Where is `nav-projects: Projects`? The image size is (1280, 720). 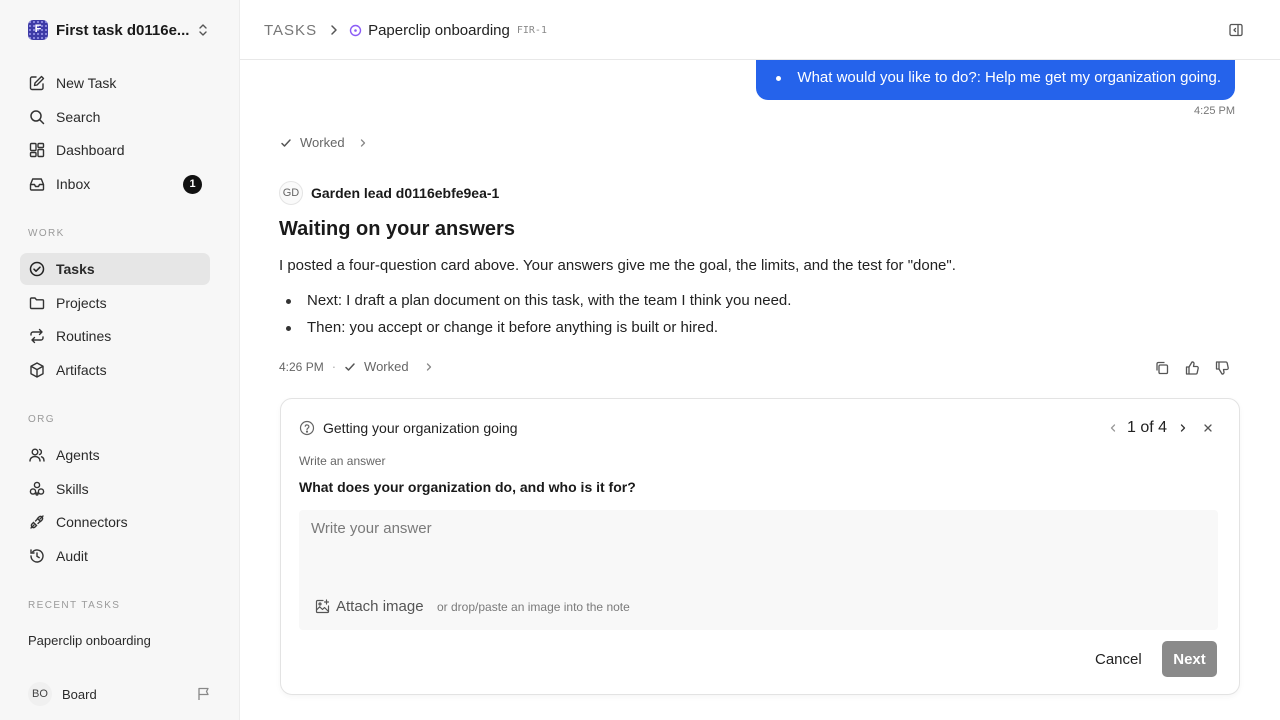
nav-projects: Projects is located at coordinates (115, 303).